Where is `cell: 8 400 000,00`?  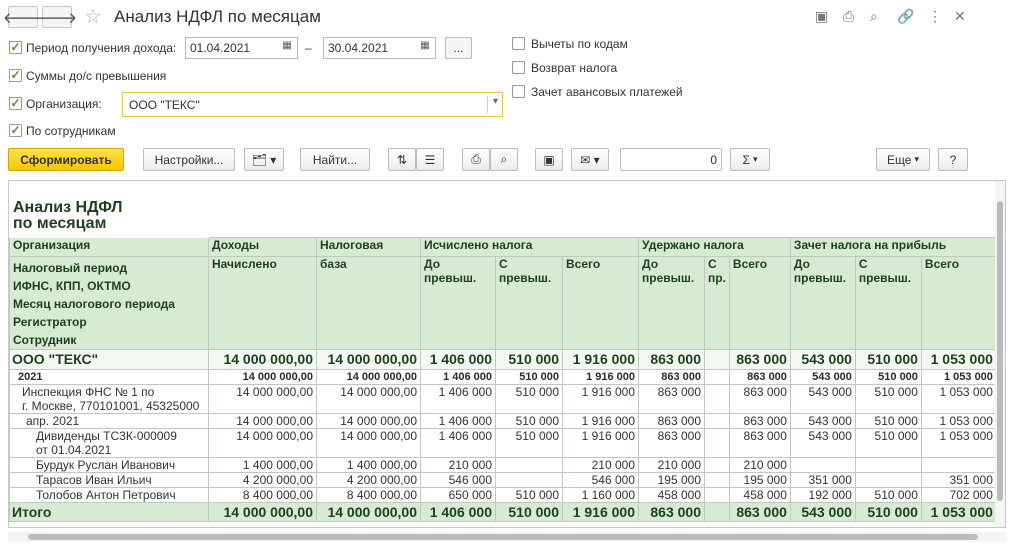
cell: 8 400 000,00 is located at coordinates (368, 495).